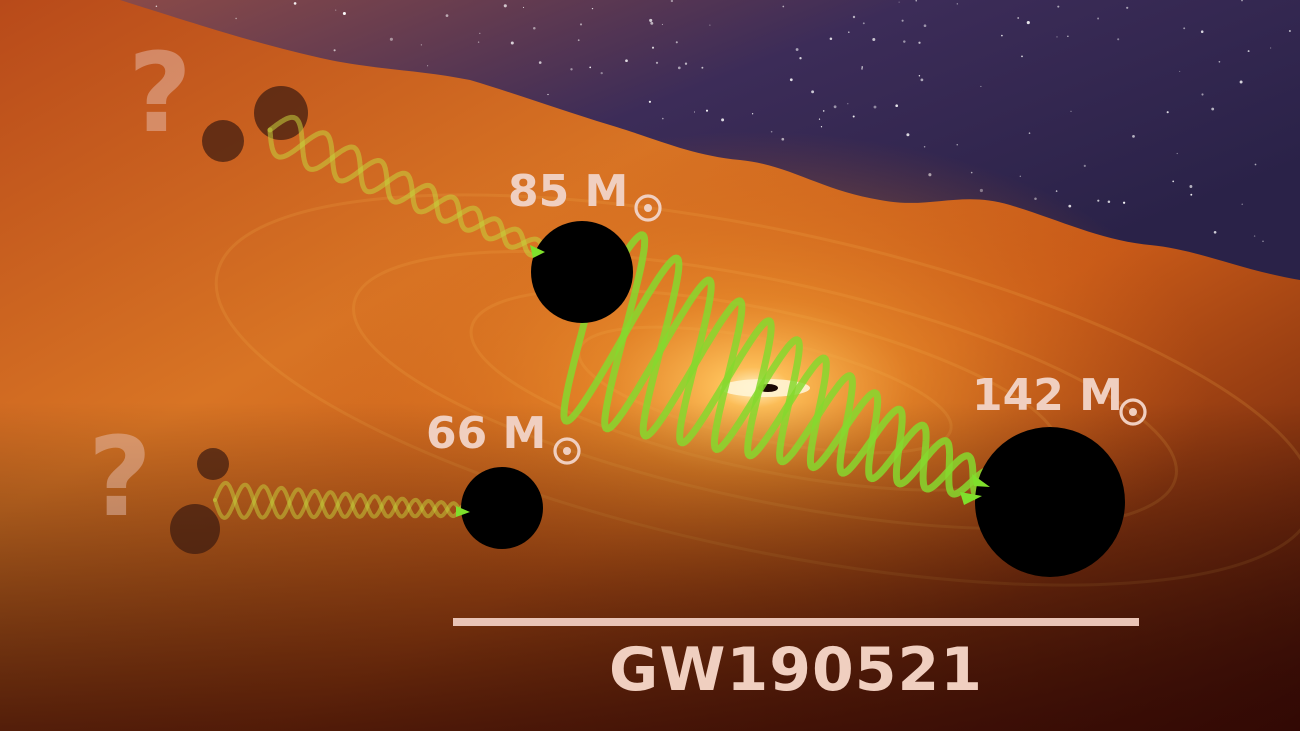  I want to click on mass-label-66-text: 66 M, so click(486, 433).